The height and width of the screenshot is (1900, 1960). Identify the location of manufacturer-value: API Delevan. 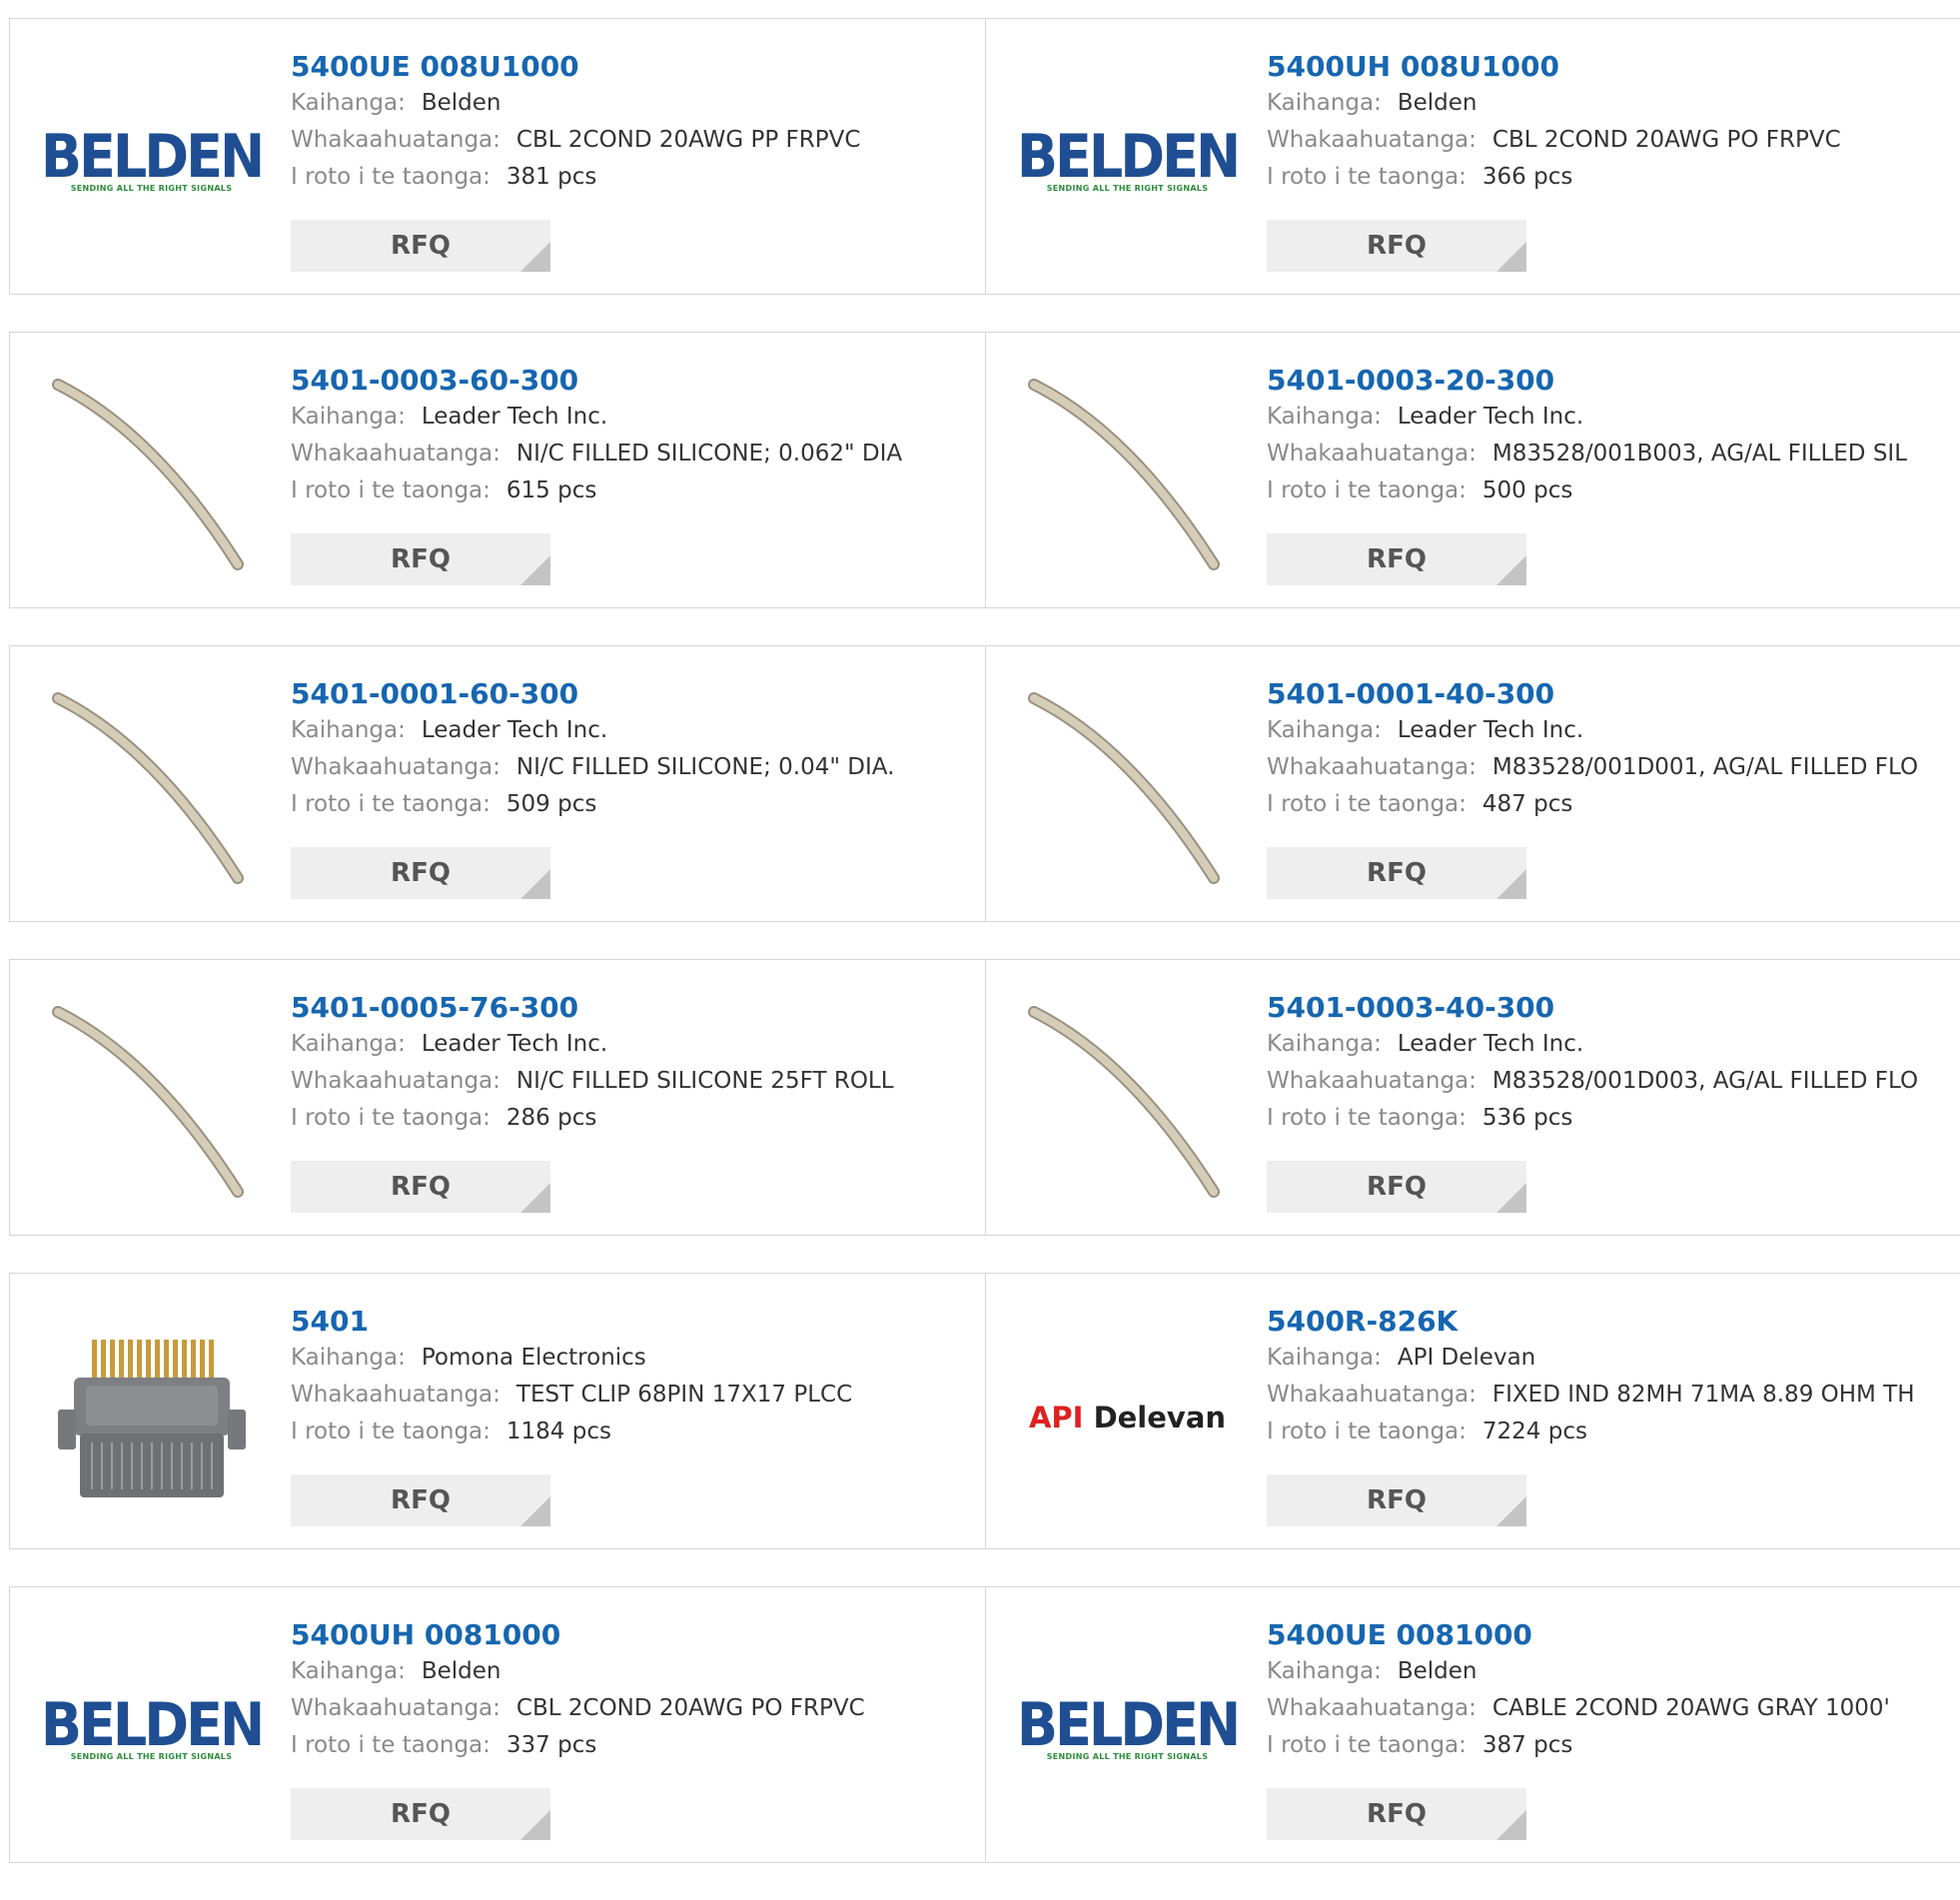
(1466, 1358).